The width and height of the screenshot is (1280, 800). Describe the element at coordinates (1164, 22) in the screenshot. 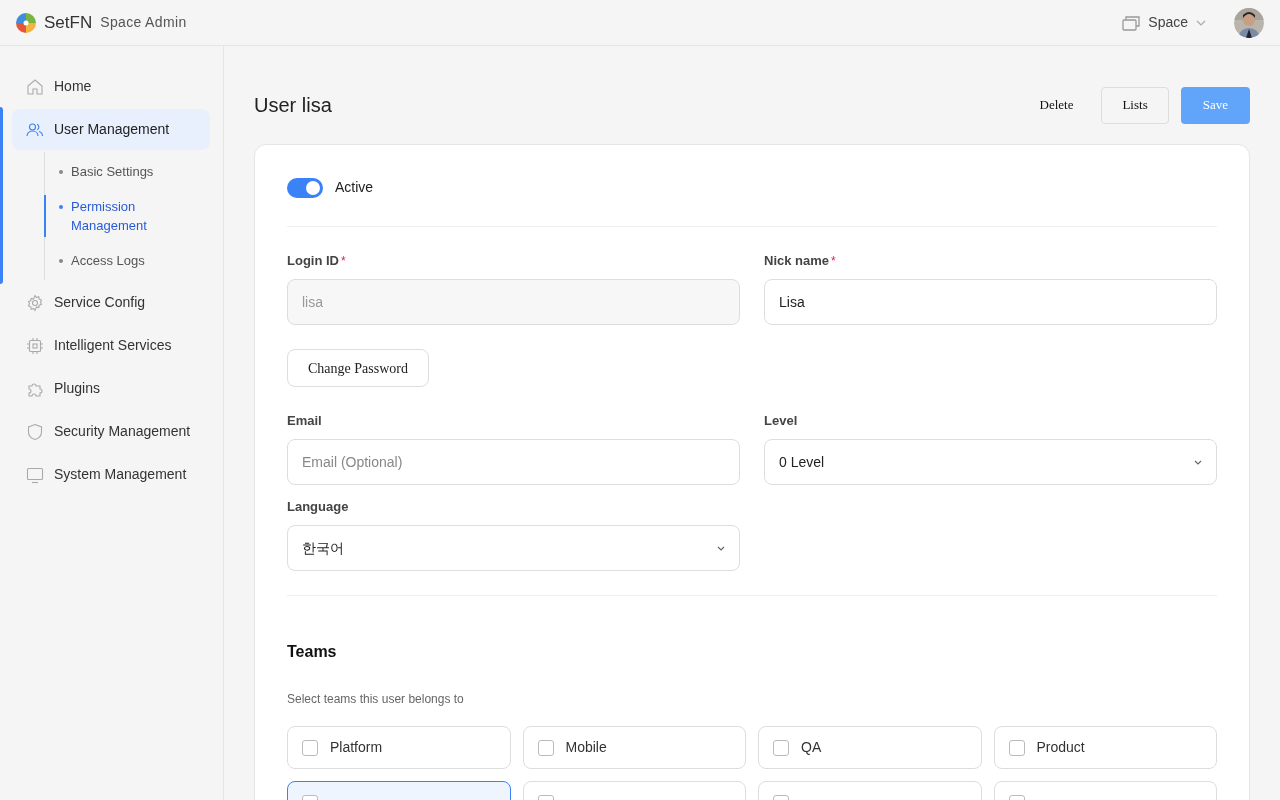

I see `space-selector: Space` at that location.